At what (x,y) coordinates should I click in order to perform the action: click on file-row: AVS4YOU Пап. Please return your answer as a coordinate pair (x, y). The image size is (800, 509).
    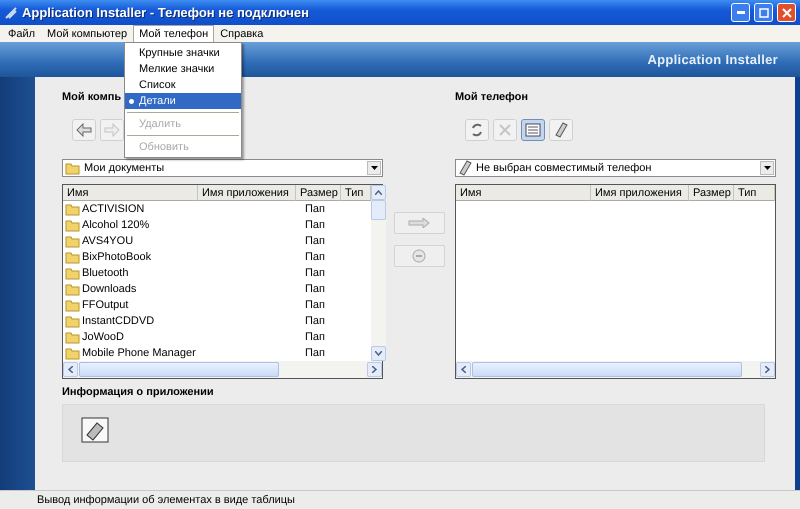
    Looking at the image, I should click on (217, 241).